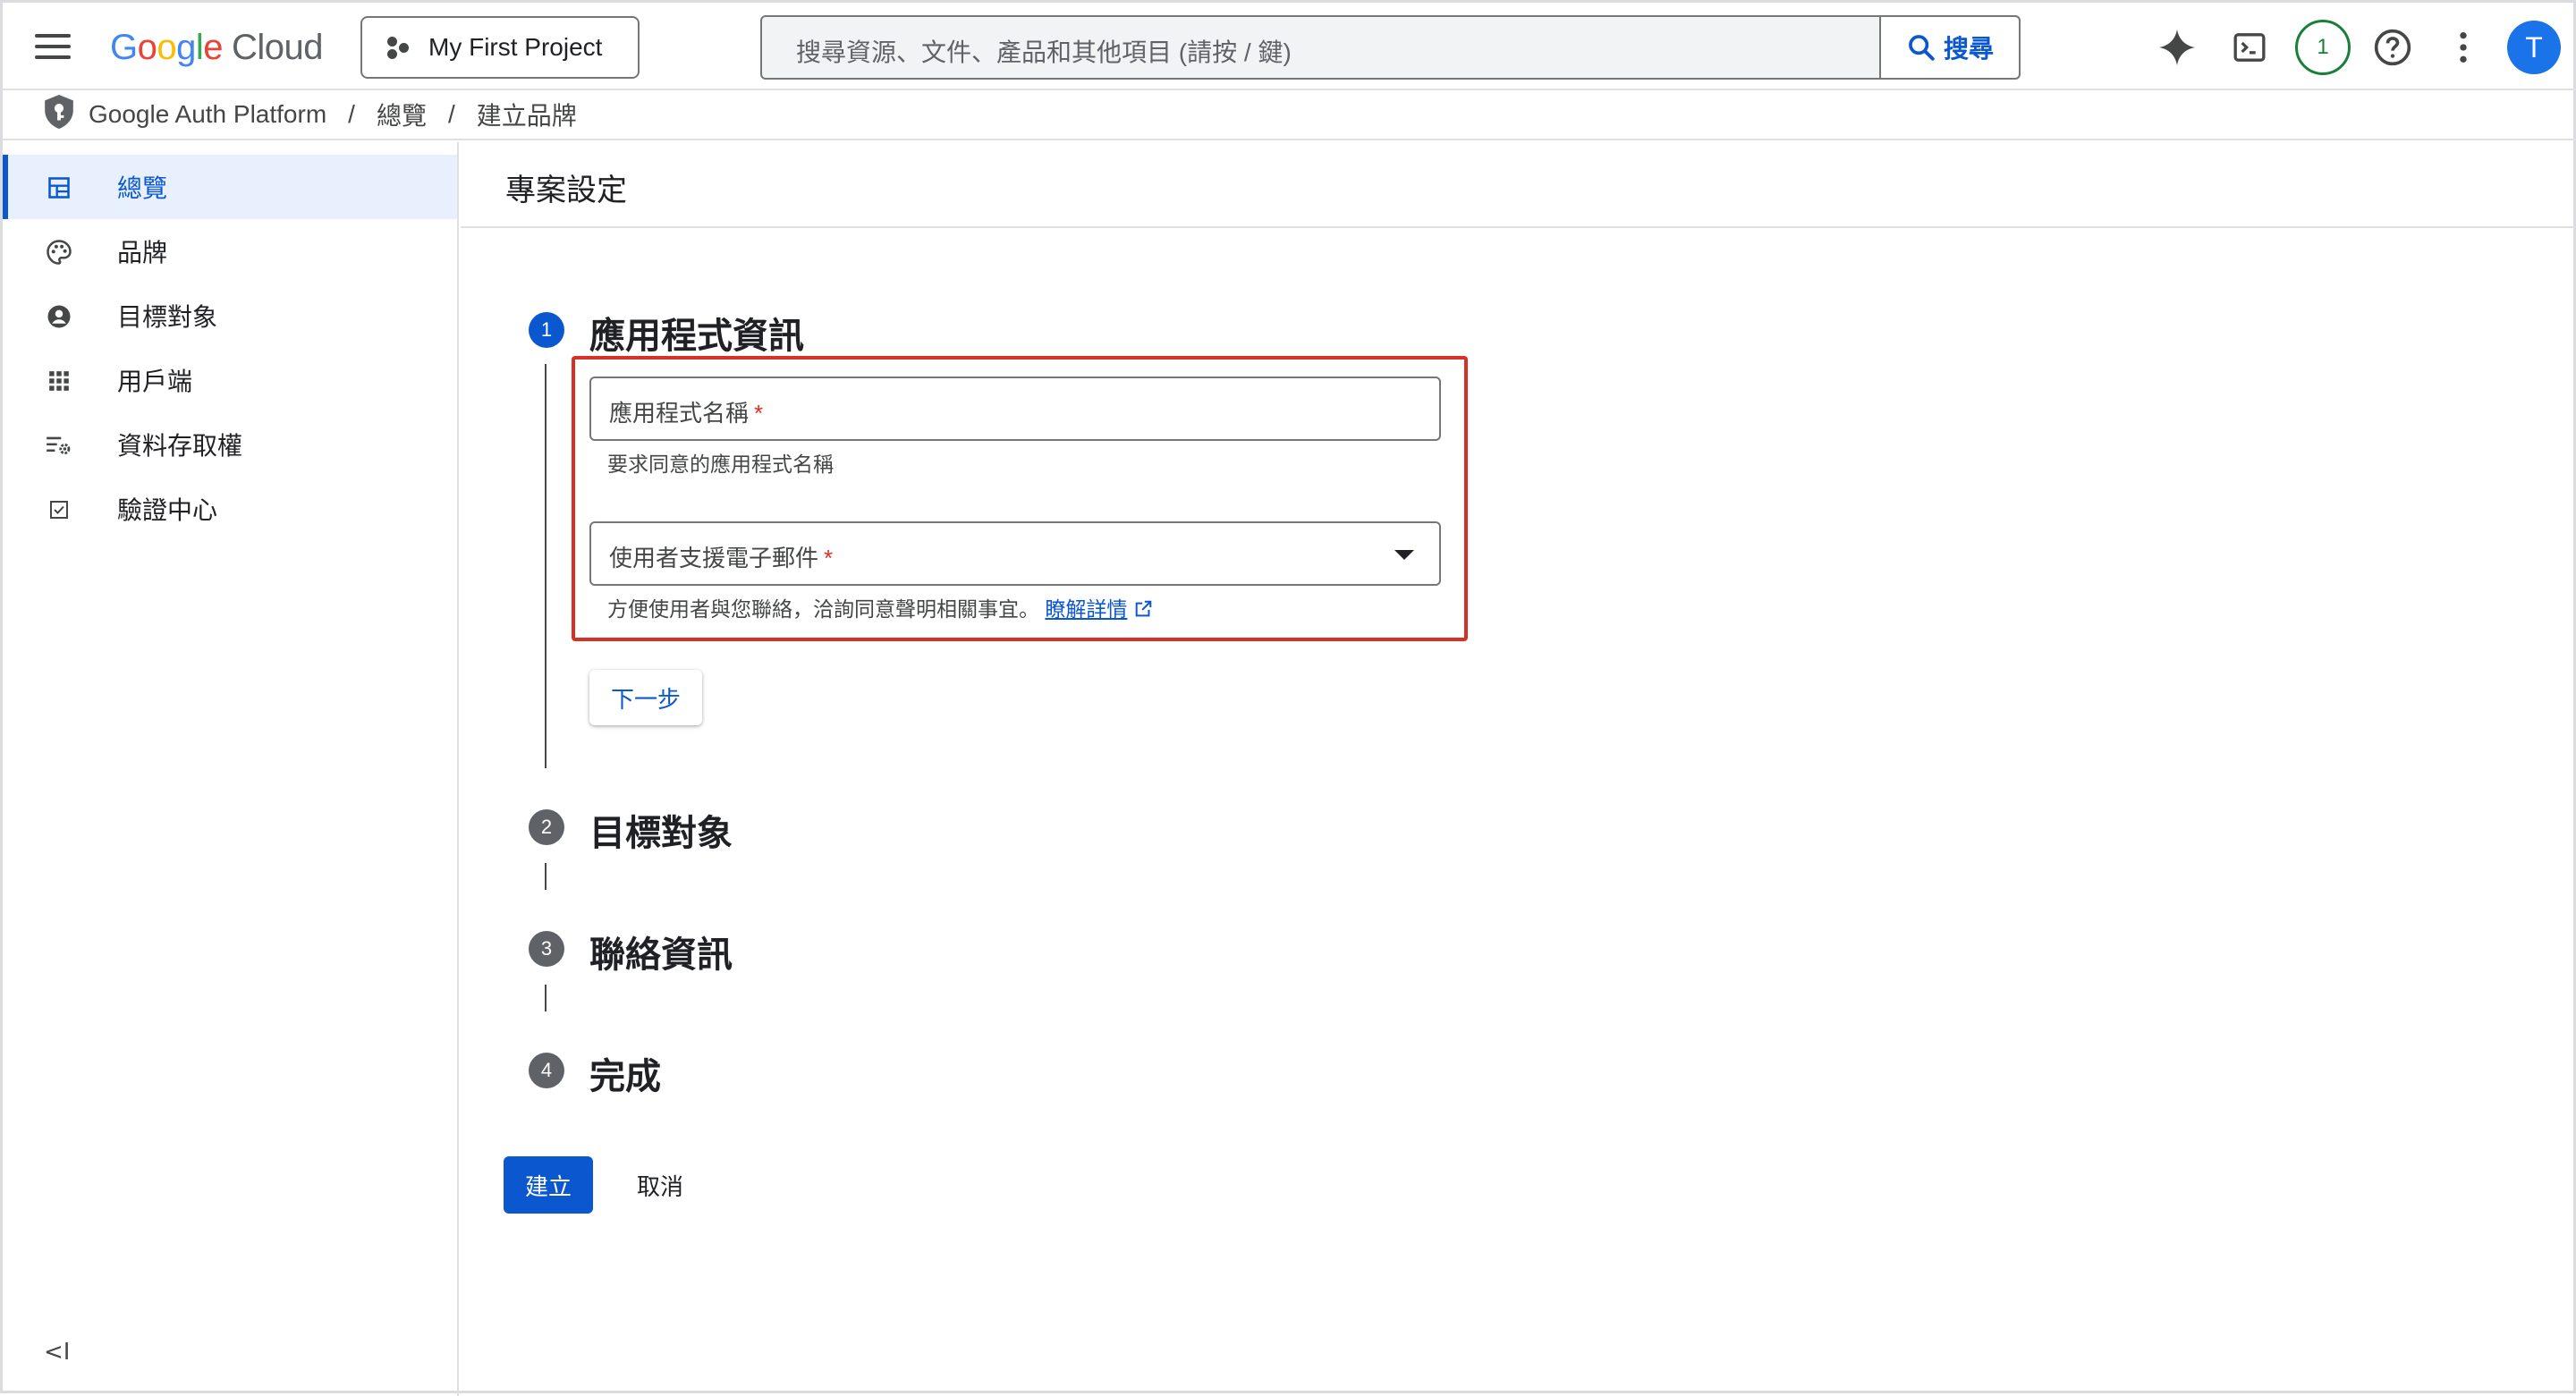 The height and width of the screenshot is (1396, 2576). Describe the element at coordinates (546, 1070) in the screenshot. I see `step-4-number: 4` at that location.